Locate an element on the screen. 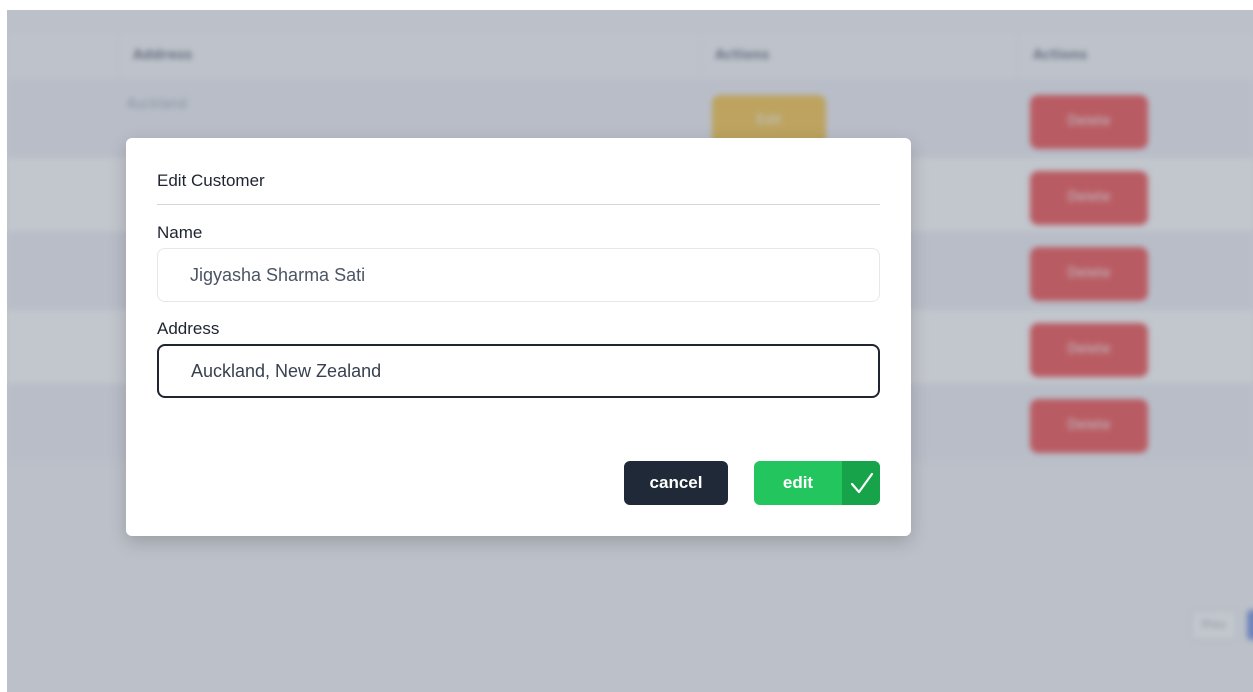 Image resolution: width=1253 pixels, height=692 pixels. name-input is located at coordinates (518, 275).